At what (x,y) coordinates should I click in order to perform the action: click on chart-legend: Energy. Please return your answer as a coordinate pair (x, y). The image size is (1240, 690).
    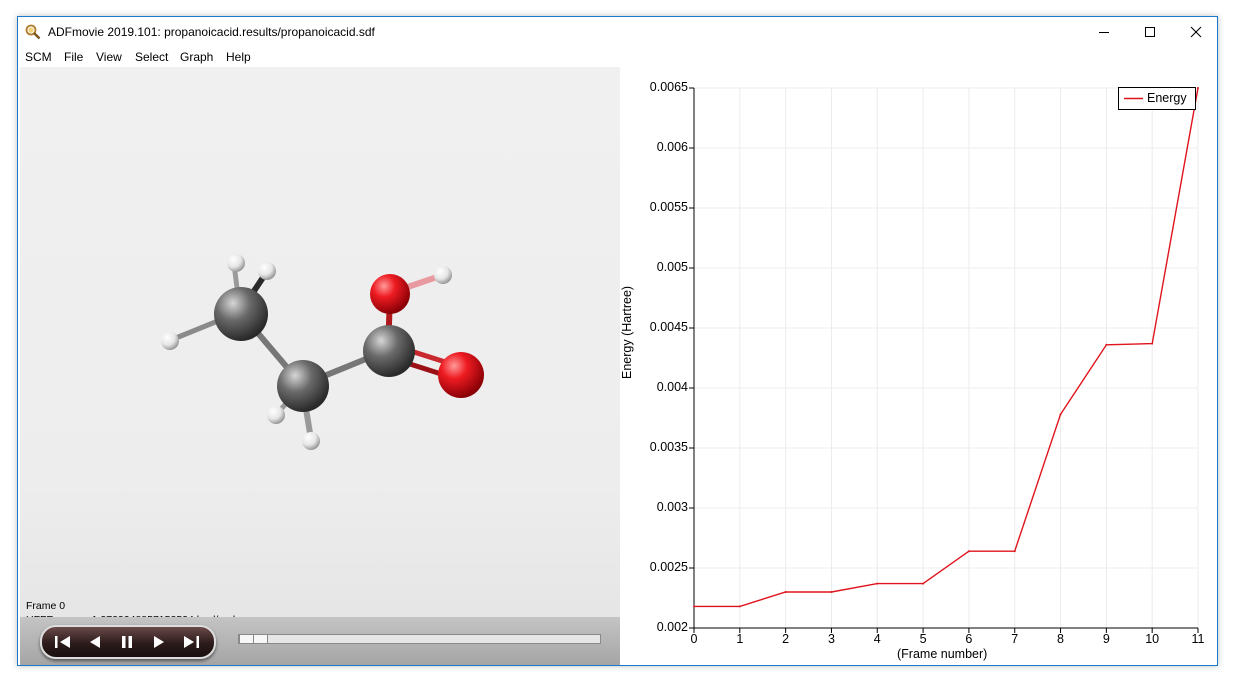
    Looking at the image, I should click on (1157, 98).